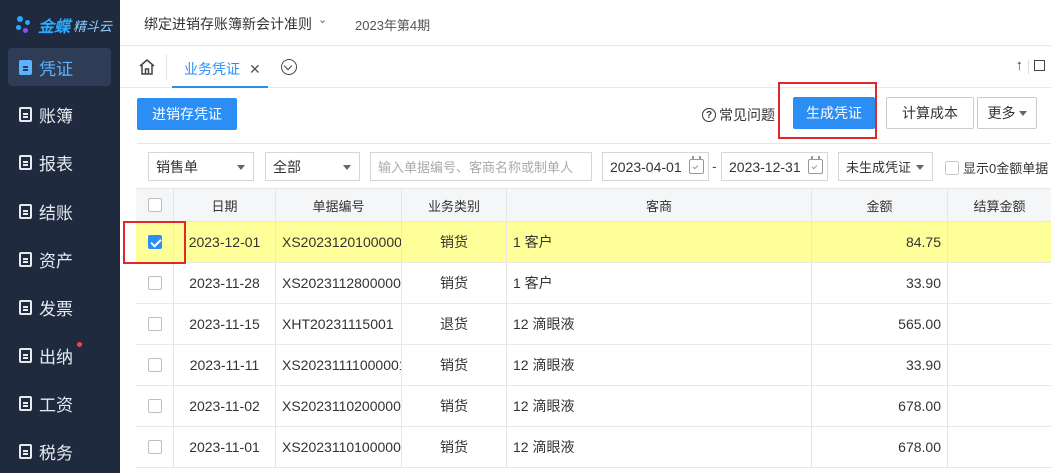  Describe the element at coordinates (339, 324) in the screenshot. I see `cell-number: XHT20231115001` at that location.